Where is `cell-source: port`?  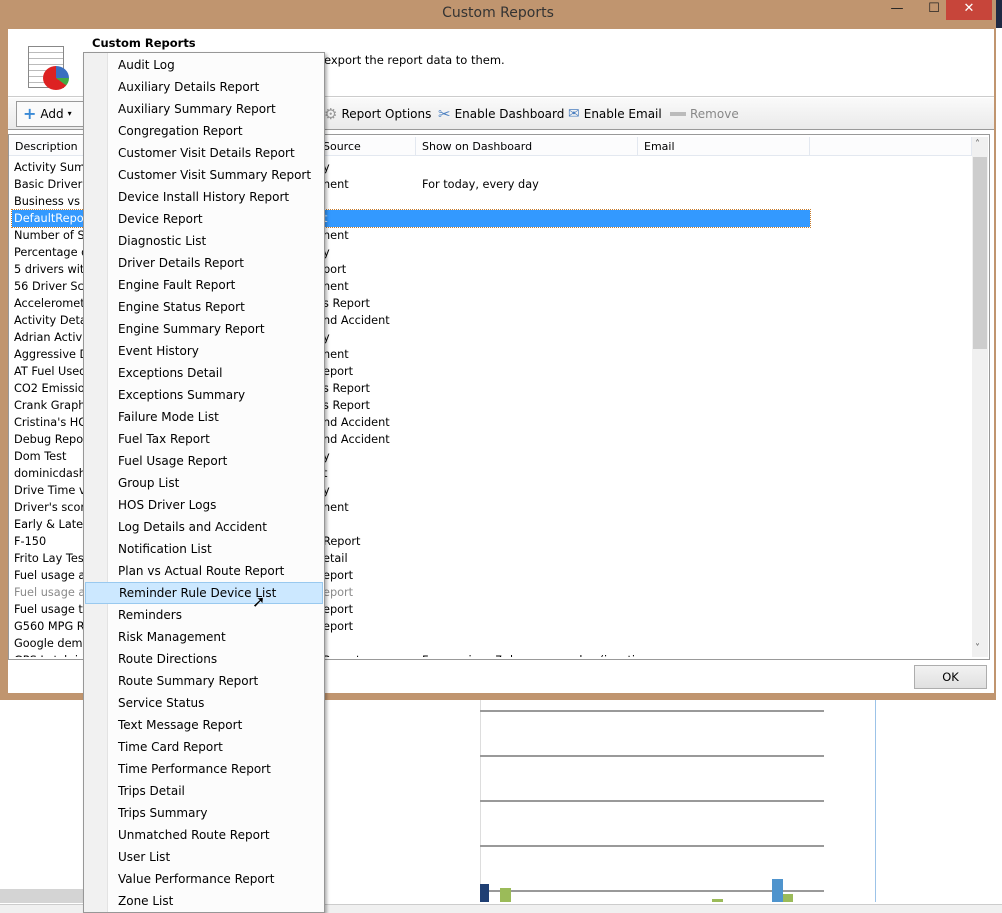 cell-source: port is located at coordinates (335, 269).